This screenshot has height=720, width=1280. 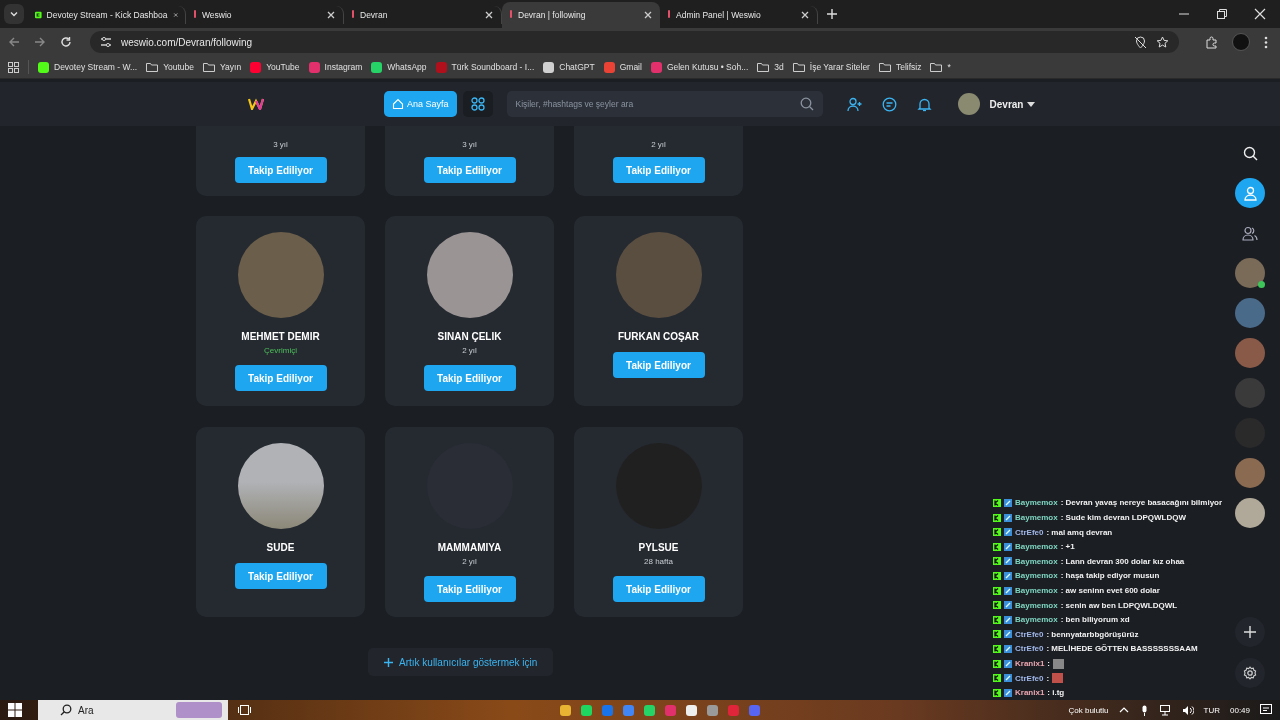 What do you see at coordinates (1059, 663) in the screenshot?
I see `emote-image` at bounding box center [1059, 663].